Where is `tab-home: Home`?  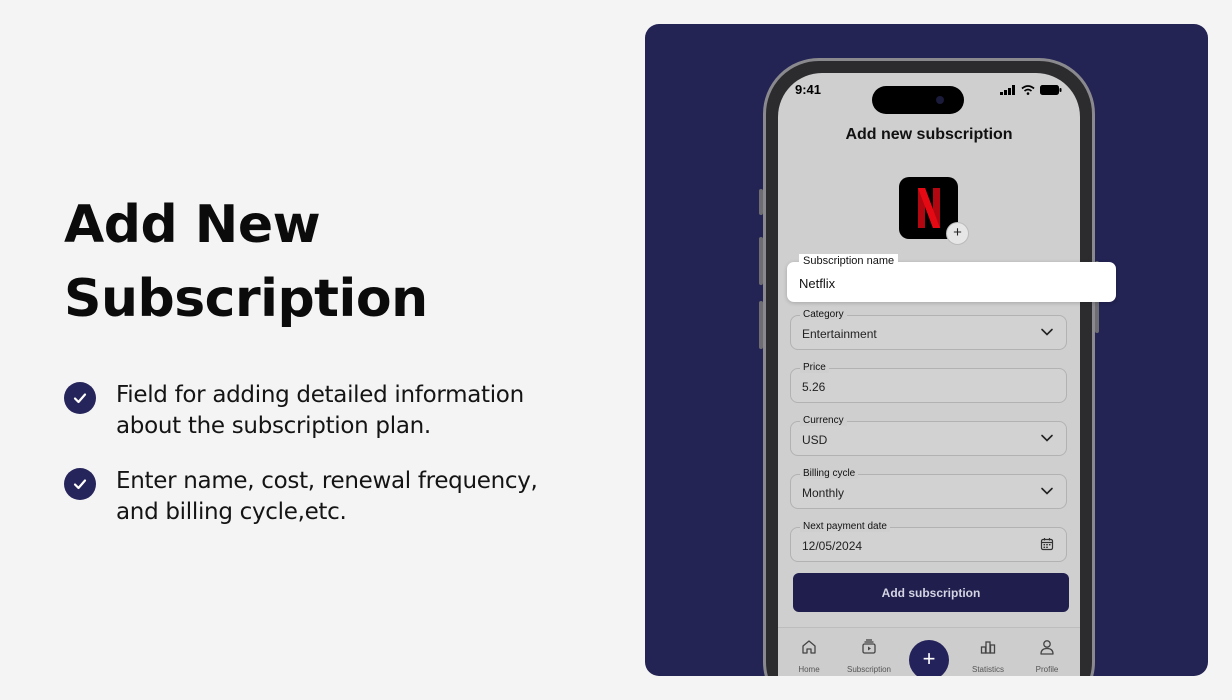 tab-home: Home is located at coordinates (809, 656).